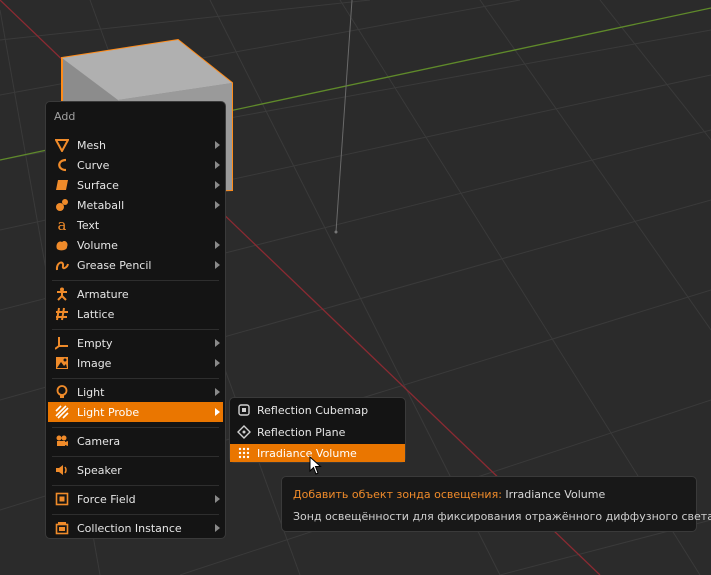 The image size is (711, 575). Describe the element at coordinates (62, 314) in the screenshot. I see `lattice-icon` at that location.